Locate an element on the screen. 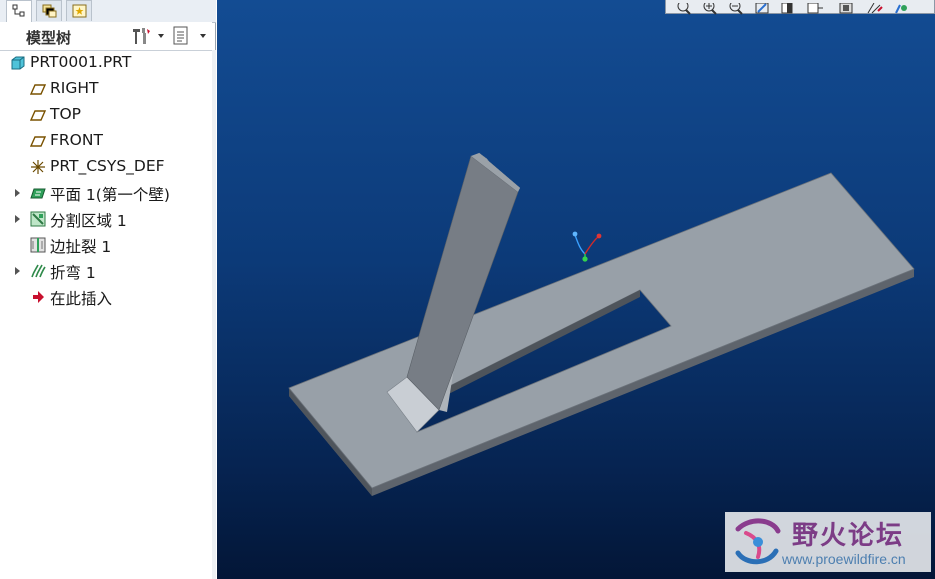 The width and height of the screenshot is (935, 579). panel-tab-strip is located at coordinates (108, 11).